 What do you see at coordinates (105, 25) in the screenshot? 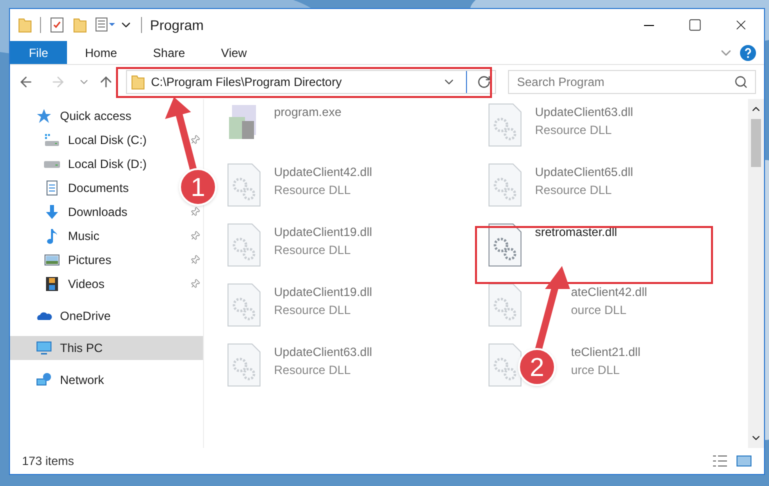
I see `properties-icon` at bounding box center [105, 25].